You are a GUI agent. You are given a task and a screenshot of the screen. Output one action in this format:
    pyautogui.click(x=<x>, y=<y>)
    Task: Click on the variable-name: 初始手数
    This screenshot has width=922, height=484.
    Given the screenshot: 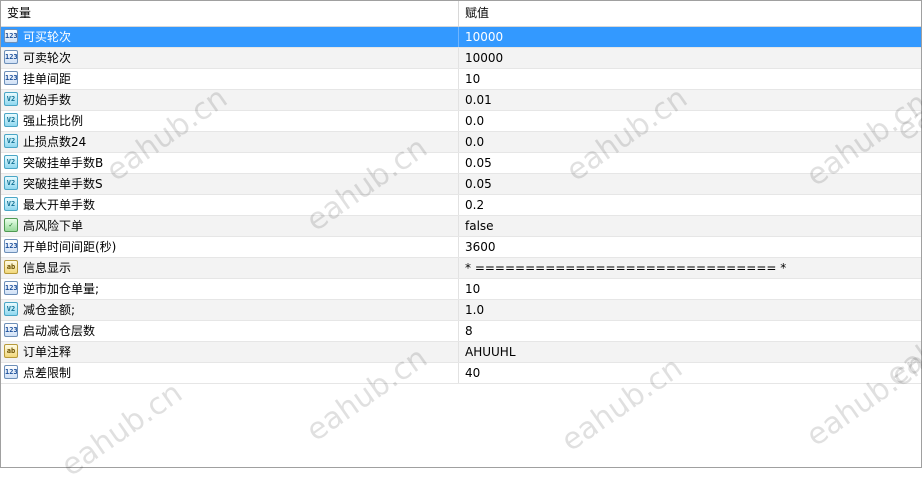 What is the action you would take?
    pyautogui.click(x=47, y=100)
    